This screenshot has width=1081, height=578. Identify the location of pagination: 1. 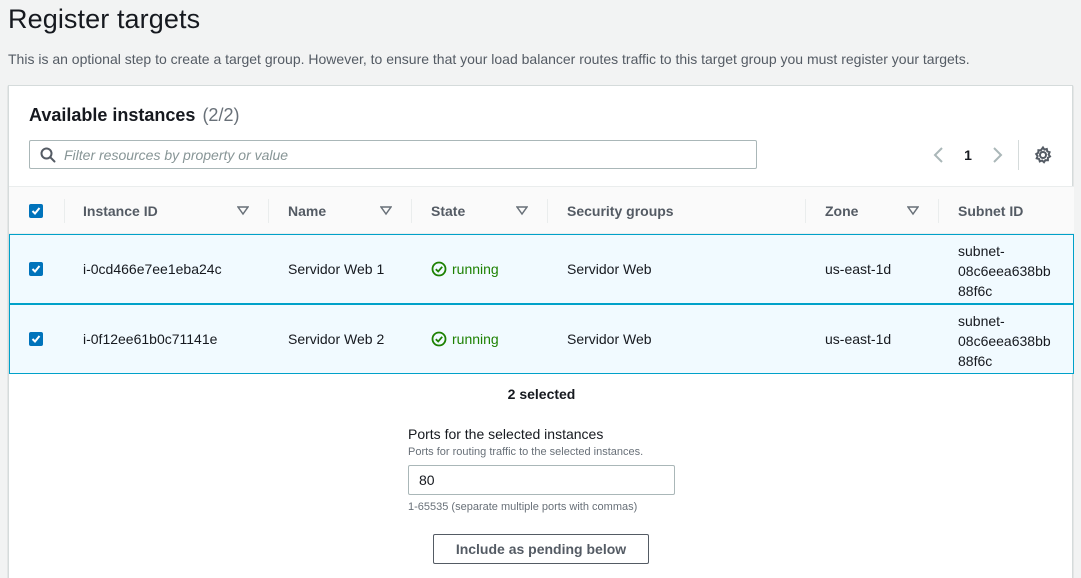
(968, 155).